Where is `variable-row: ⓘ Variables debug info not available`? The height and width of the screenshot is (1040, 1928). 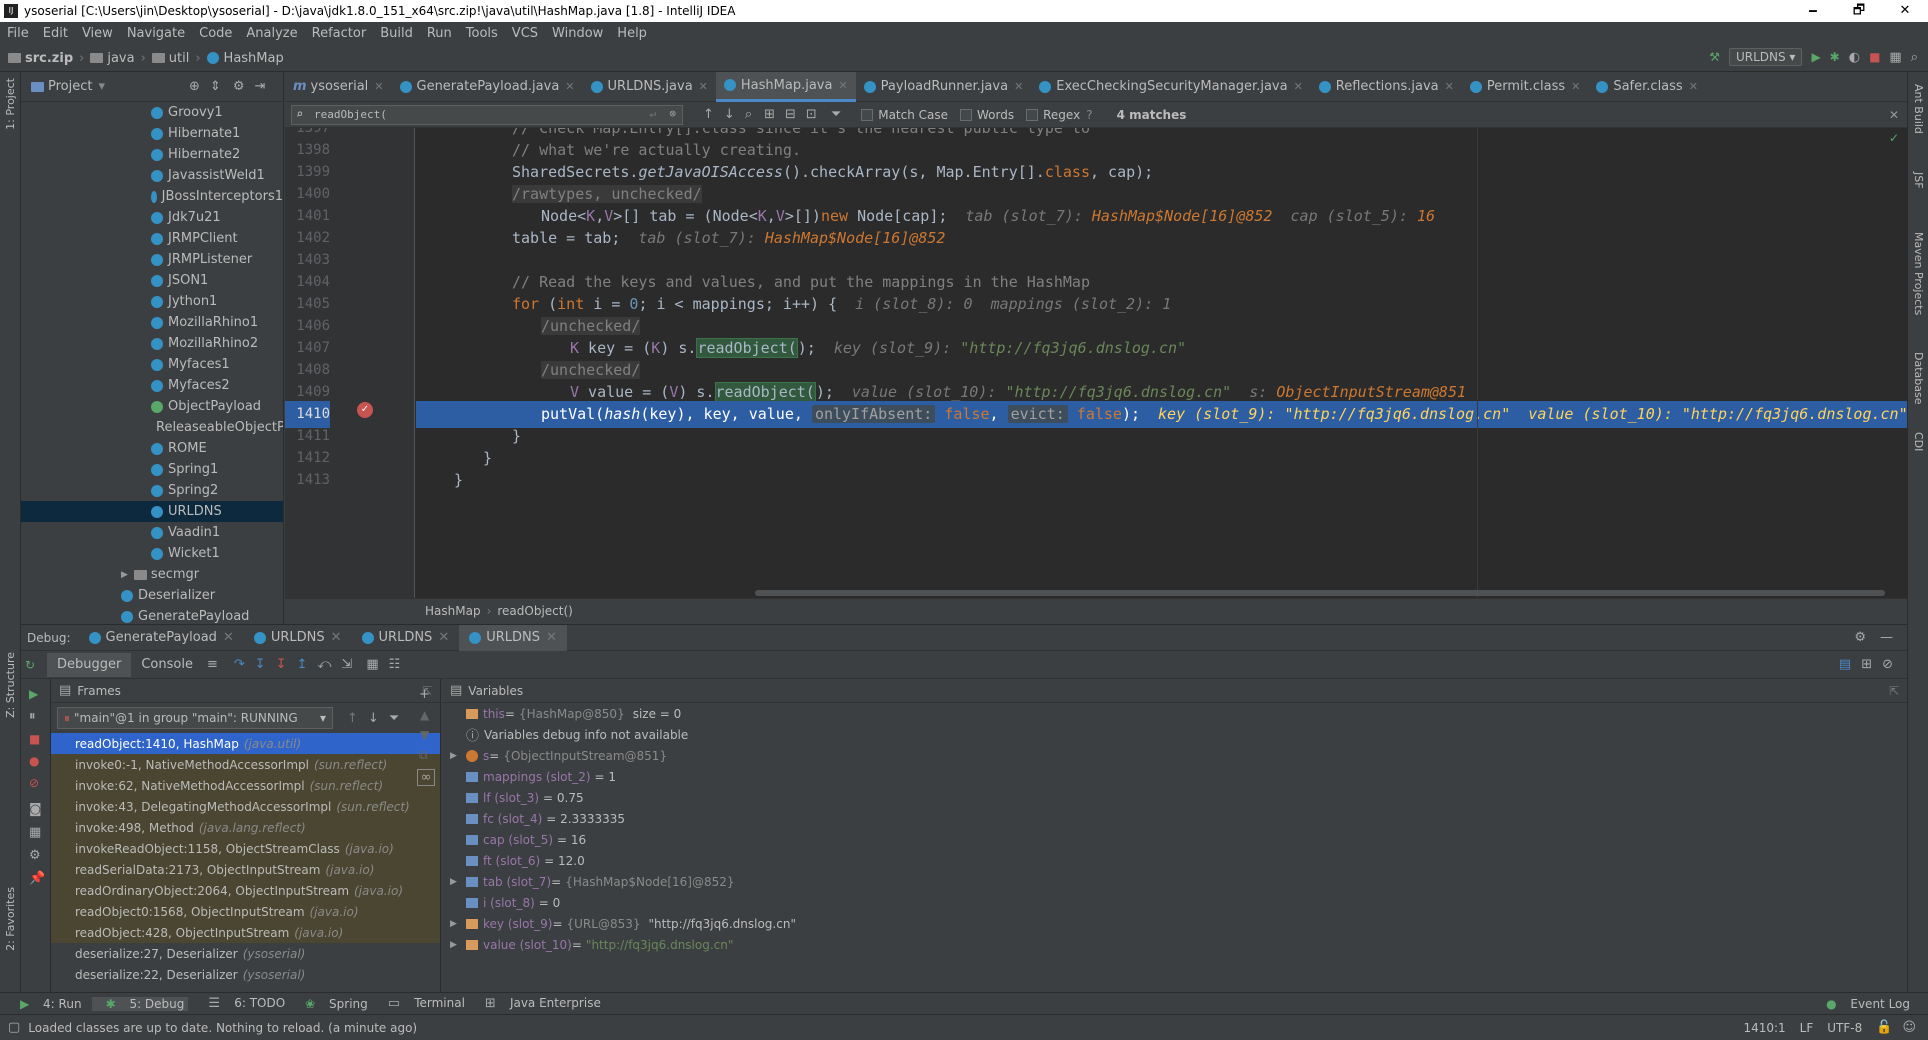
variable-row: ⓘ Variables debug info not available is located at coordinates (1178, 734).